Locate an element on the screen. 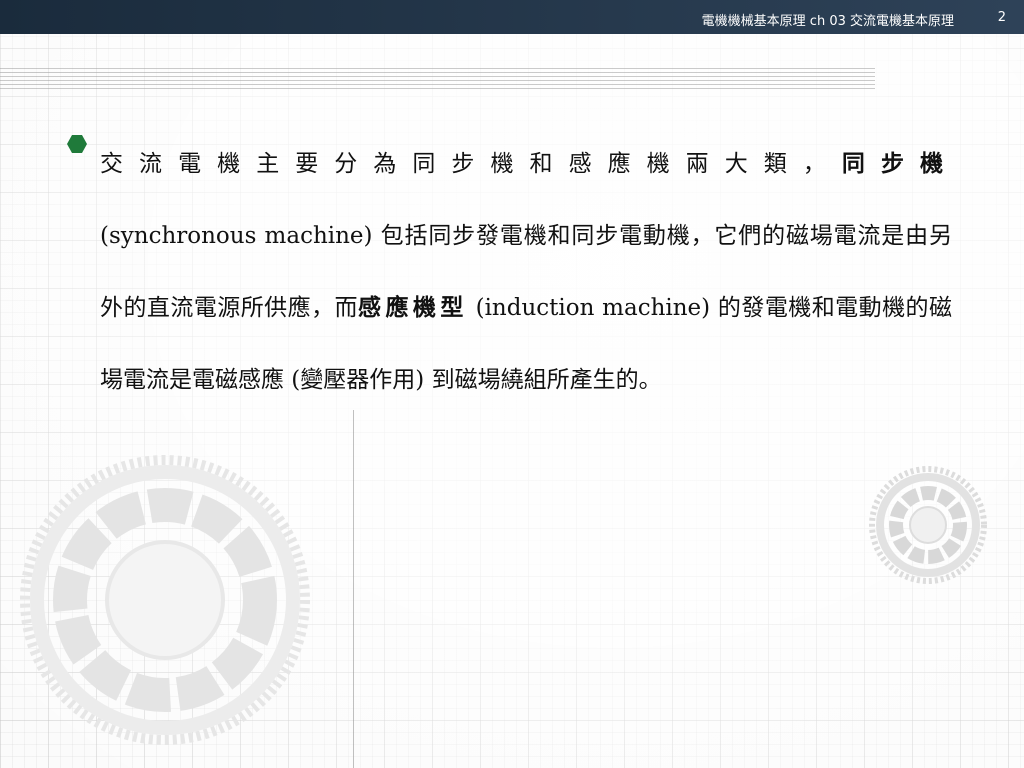 The image size is (1024, 768). paragraph-segment-1: 交流電機主要分為同步機和感應機兩大類， is located at coordinates (471, 164).